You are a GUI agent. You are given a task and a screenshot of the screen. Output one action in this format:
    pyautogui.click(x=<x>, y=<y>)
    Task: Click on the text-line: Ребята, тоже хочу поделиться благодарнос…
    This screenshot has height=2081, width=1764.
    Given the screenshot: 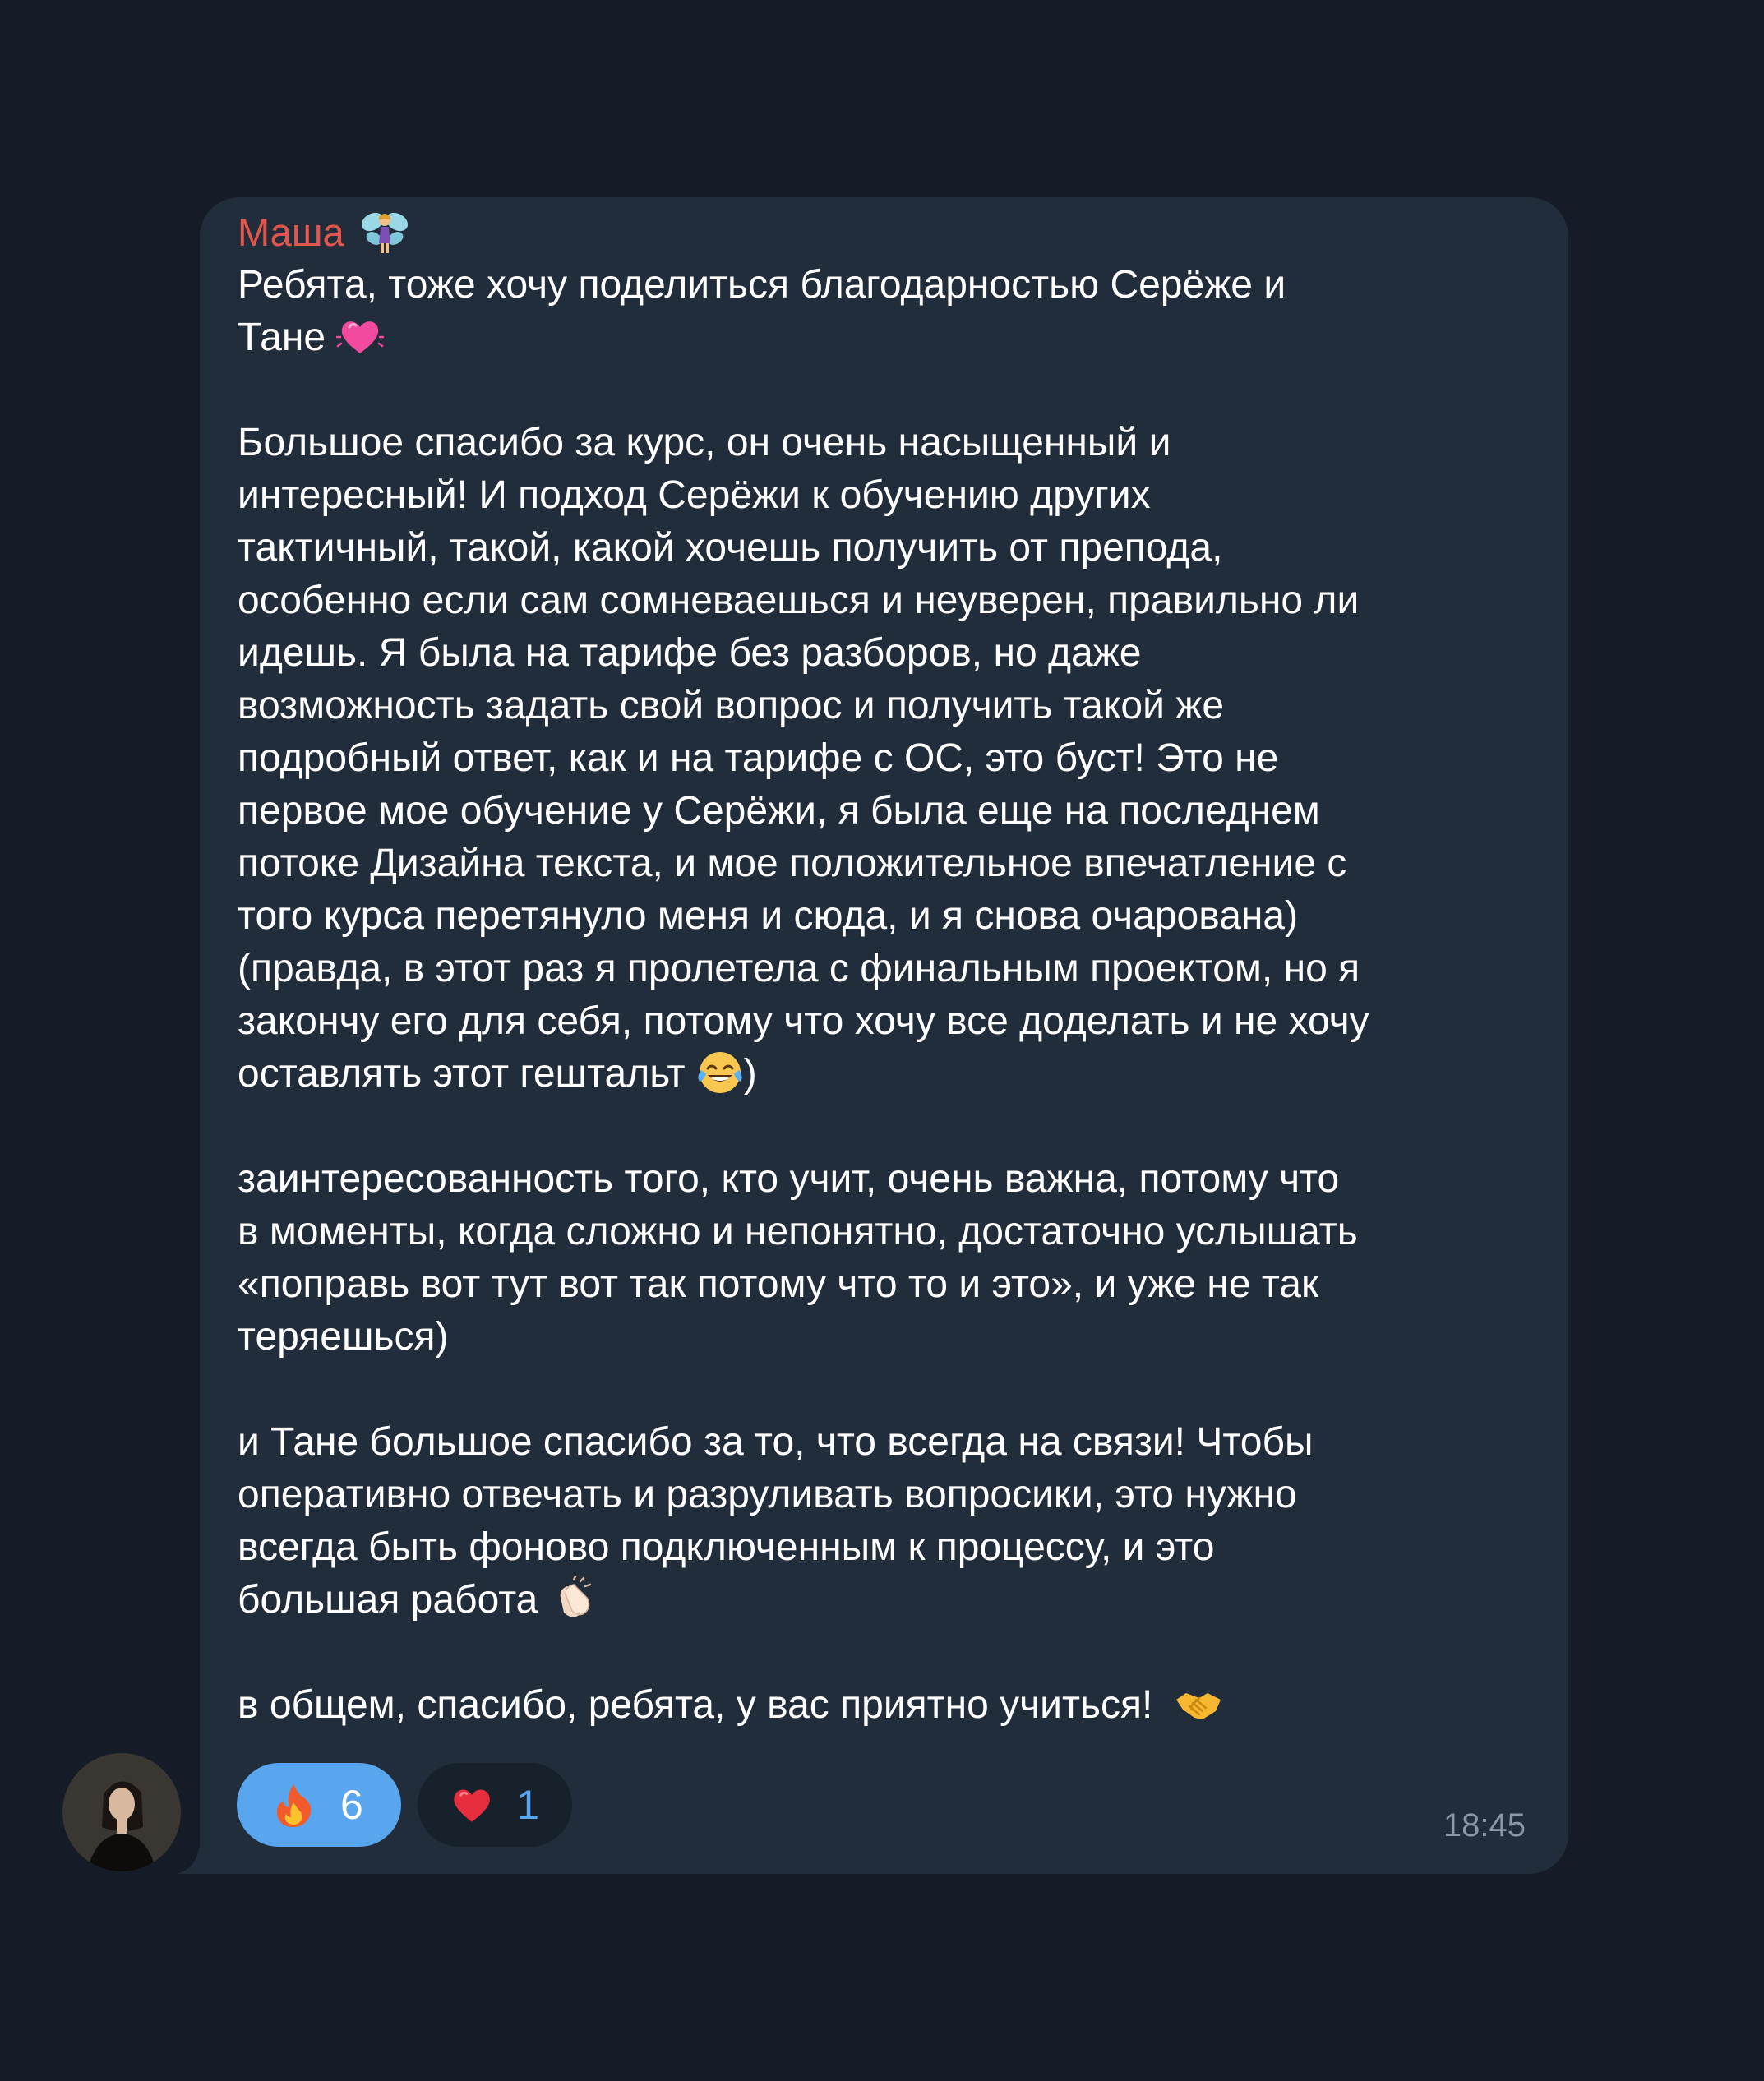 What is the action you would take?
    pyautogui.click(x=762, y=285)
    